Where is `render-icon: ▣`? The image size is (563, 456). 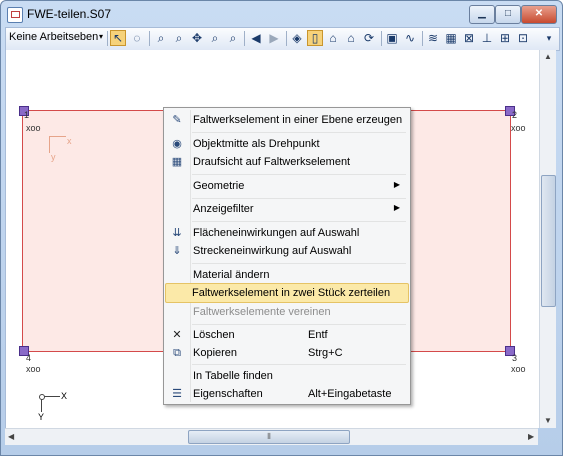 render-icon: ▣ is located at coordinates (392, 38).